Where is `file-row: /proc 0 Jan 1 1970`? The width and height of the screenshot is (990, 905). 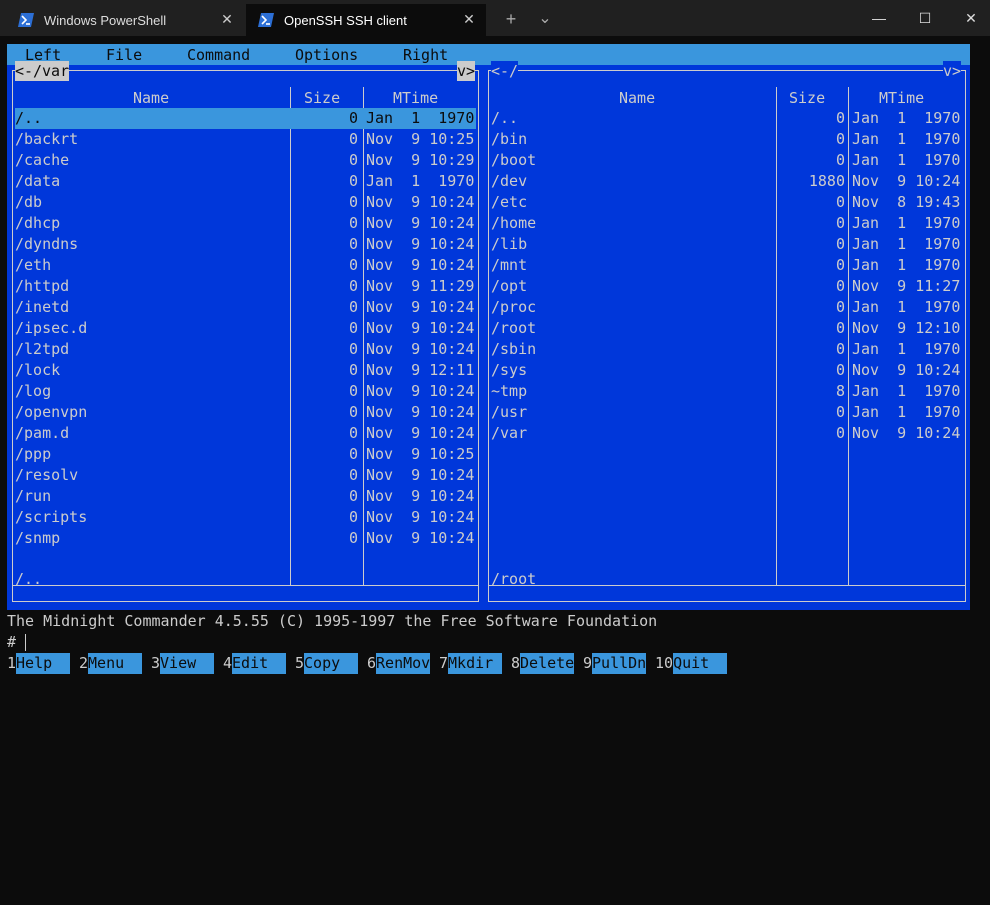 file-row: /proc 0 Jan 1 1970 is located at coordinates (727, 307).